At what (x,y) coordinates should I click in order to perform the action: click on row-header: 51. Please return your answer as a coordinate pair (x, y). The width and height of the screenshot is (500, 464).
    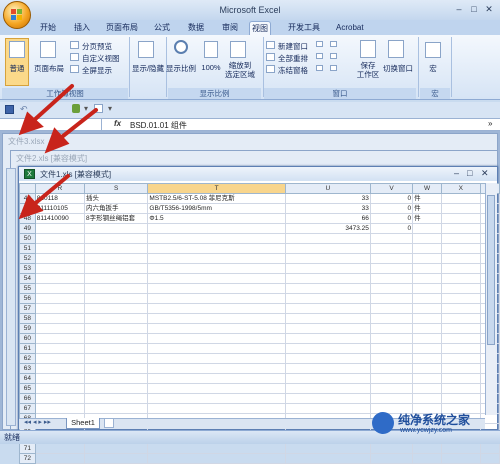
    Looking at the image, I should click on (27, 248).